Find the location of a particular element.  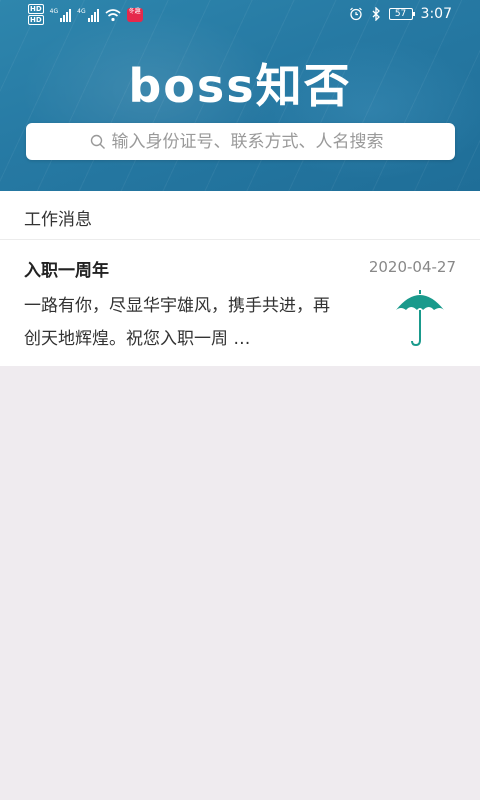

hd-top-label: HD is located at coordinates (36, 9).